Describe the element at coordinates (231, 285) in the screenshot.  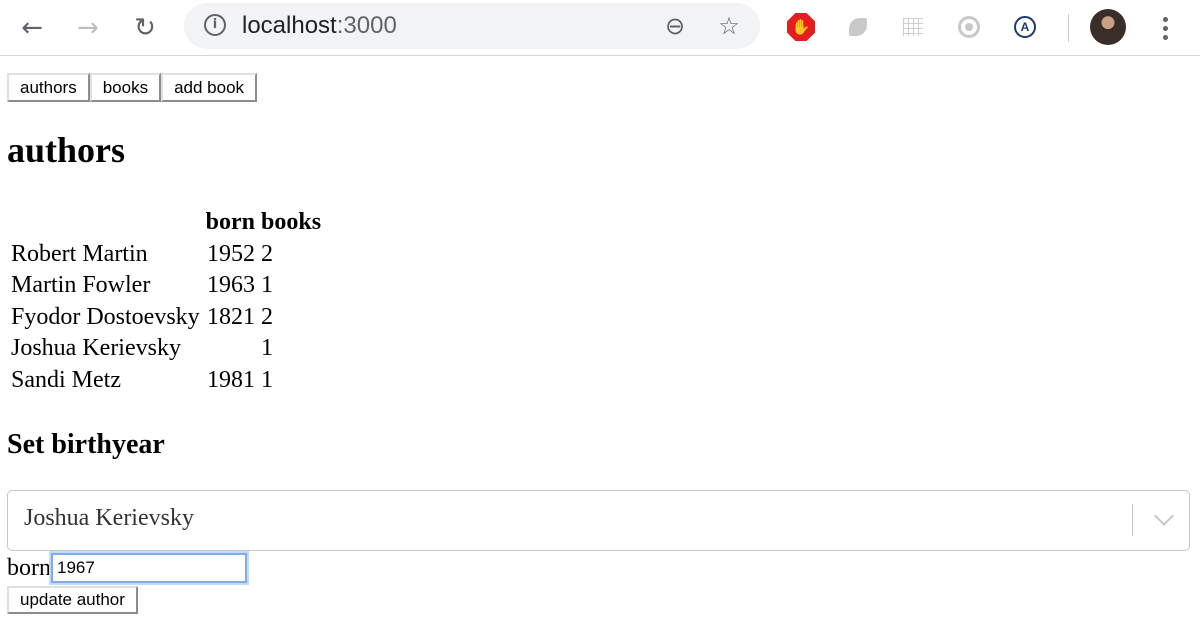
I see `author-born: 1963` at that location.